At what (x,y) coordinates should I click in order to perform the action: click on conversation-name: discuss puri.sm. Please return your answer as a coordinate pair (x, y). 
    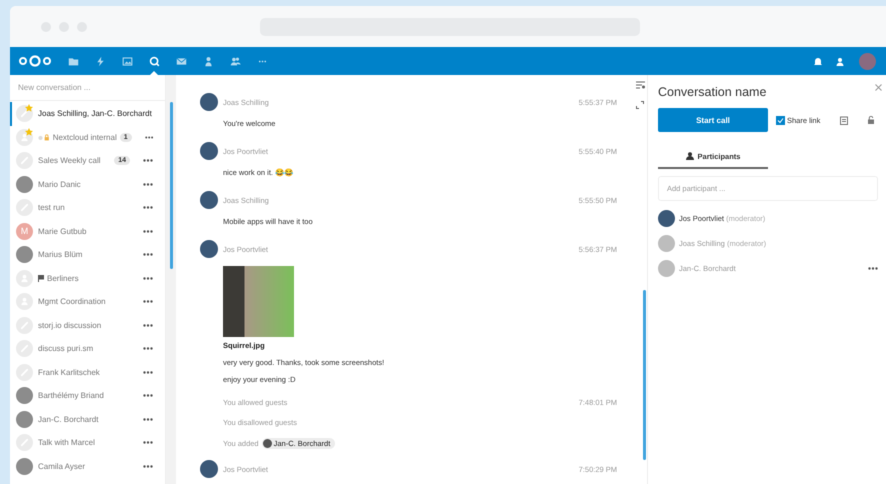
    Looking at the image, I should click on (66, 349).